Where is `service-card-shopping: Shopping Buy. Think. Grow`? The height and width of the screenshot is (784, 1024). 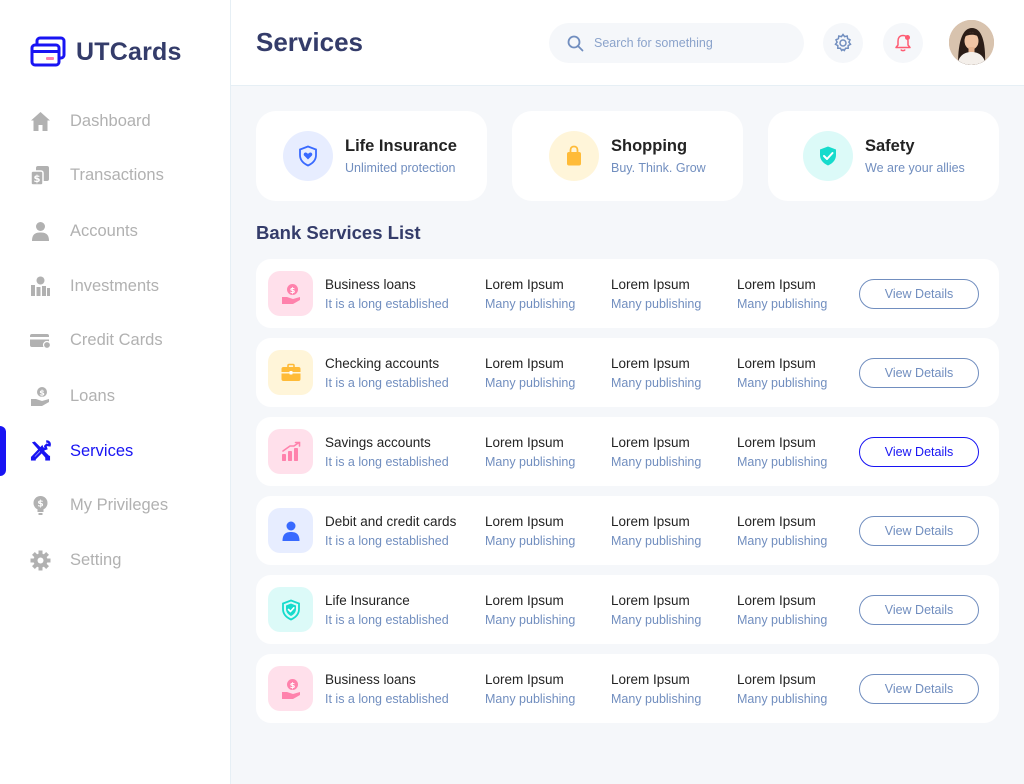
service-card-shopping: Shopping Buy. Think. Grow is located at coordinates (627, 156).